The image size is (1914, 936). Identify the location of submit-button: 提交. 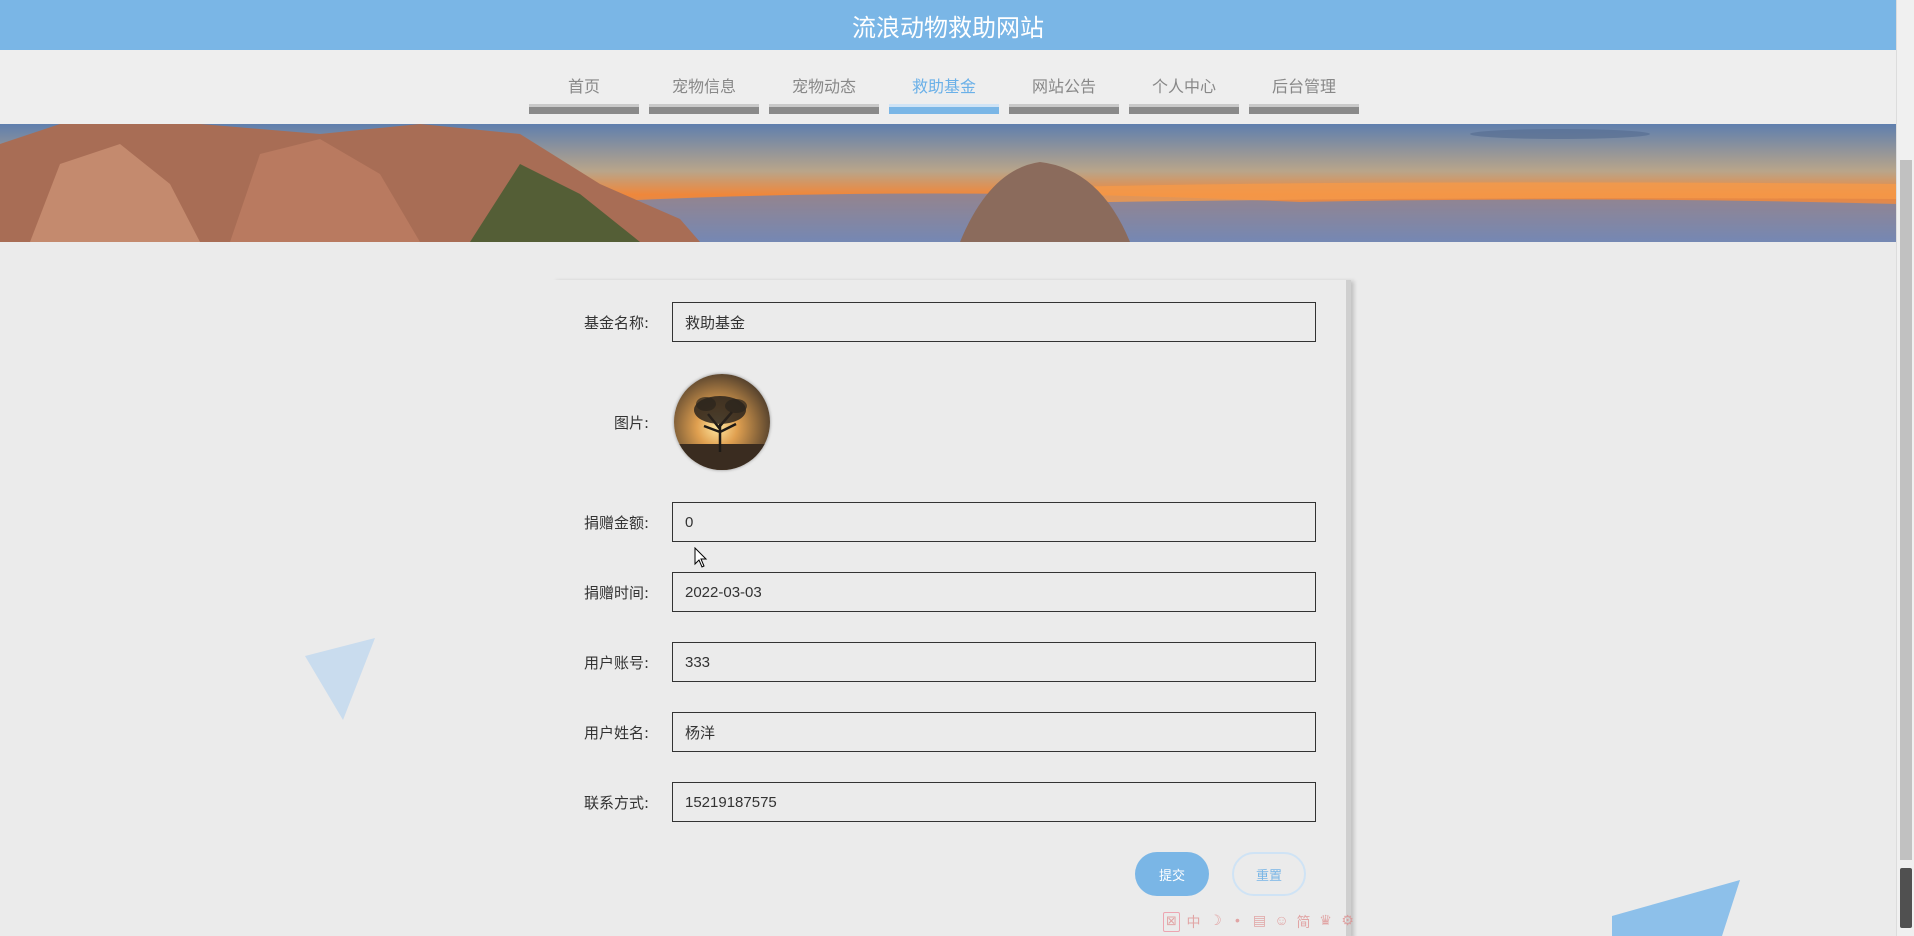
(1172, 874).